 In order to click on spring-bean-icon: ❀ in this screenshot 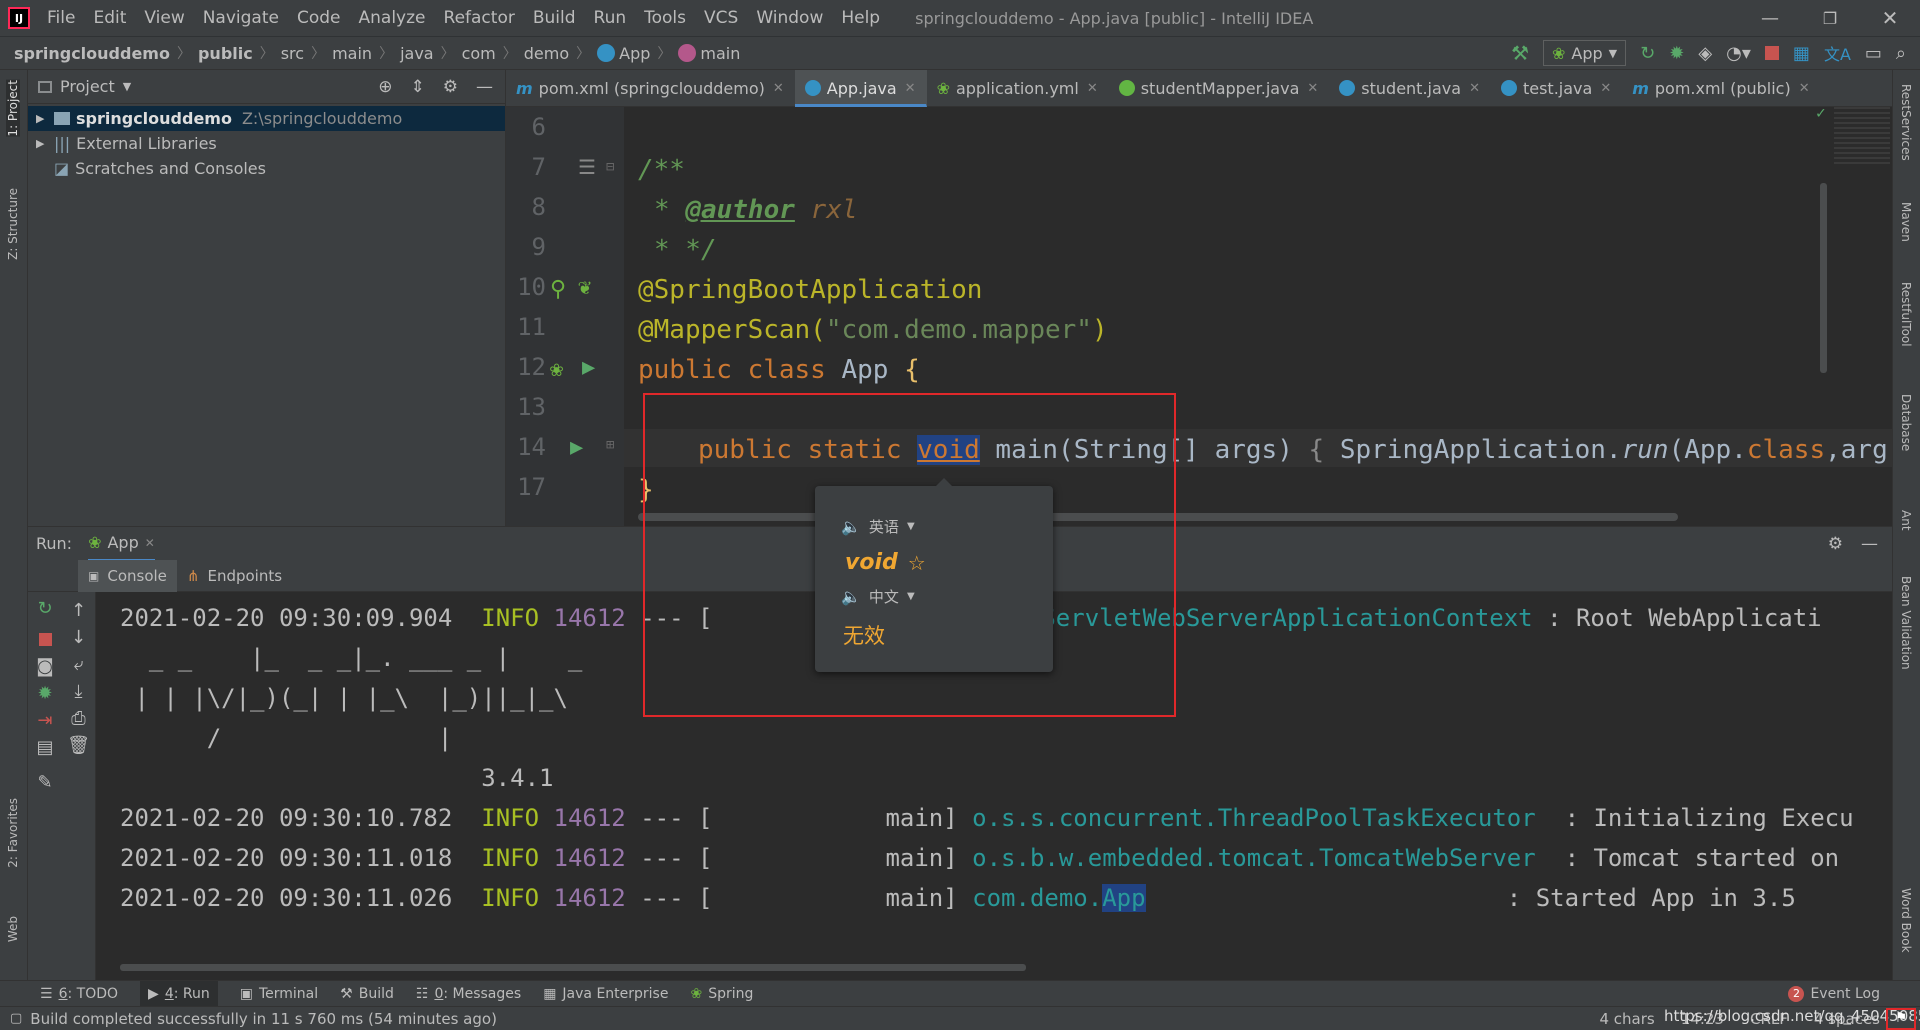, I will do `click(556, 369)`.